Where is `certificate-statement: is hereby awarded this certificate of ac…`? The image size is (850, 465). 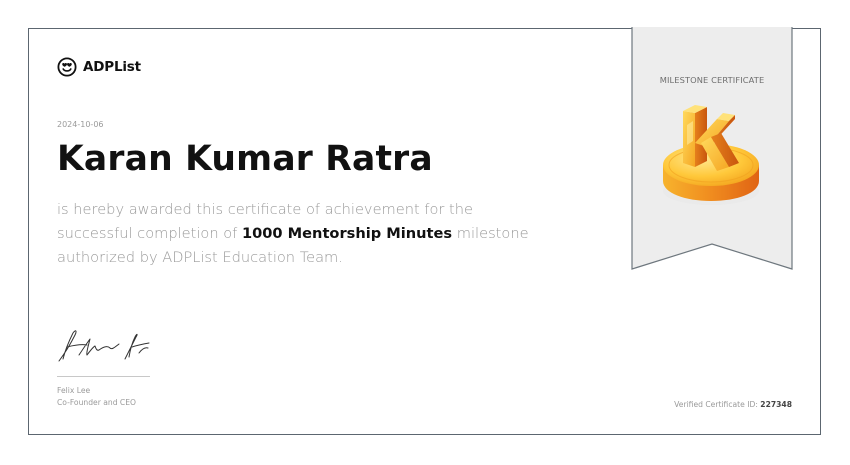
certificate-statement: is hereby awarded this certificate of ac… is located at coordinates (297, 234).